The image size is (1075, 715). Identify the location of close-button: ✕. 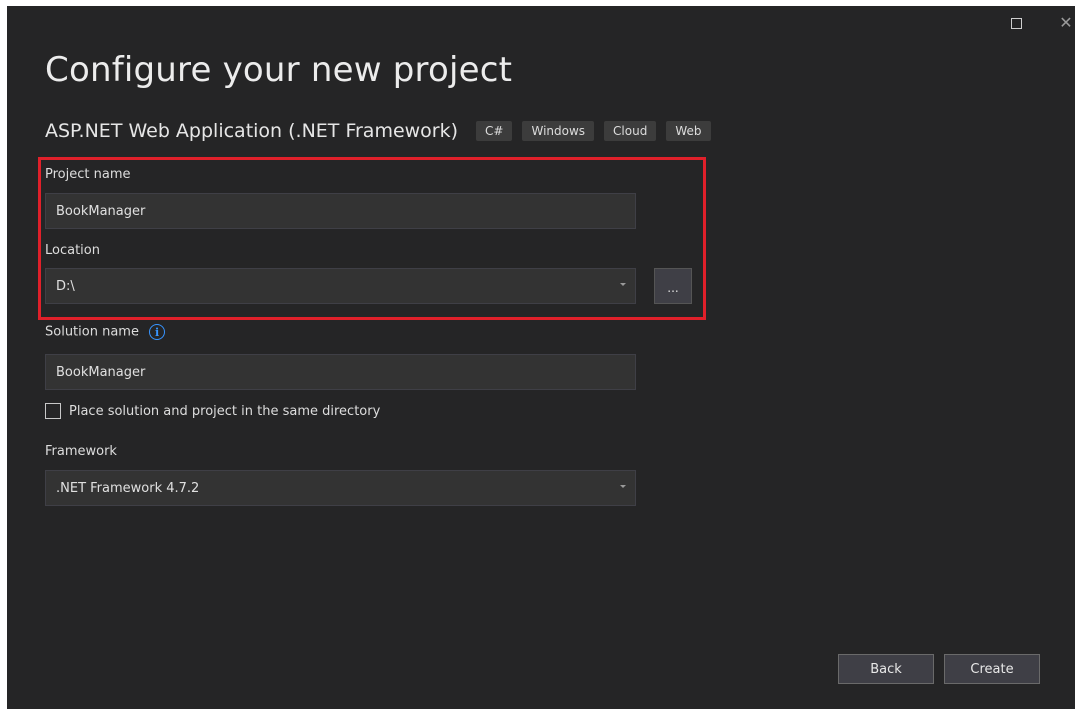
(1064, 23).